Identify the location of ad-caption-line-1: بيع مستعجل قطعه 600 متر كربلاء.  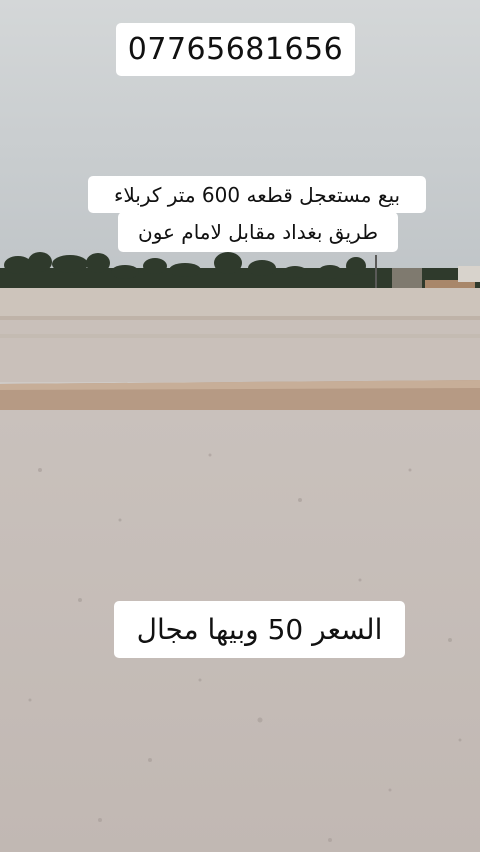
(257, 194).